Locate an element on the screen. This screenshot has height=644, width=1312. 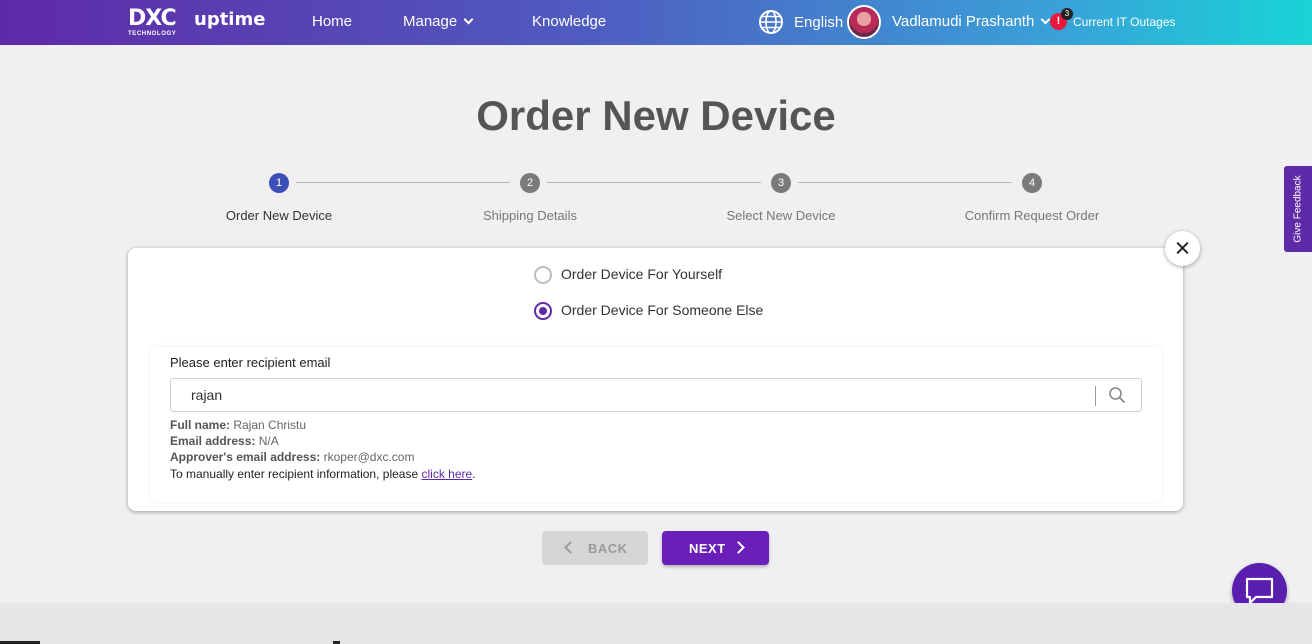
logo-text: DXC is located at coordinates (152, 18).